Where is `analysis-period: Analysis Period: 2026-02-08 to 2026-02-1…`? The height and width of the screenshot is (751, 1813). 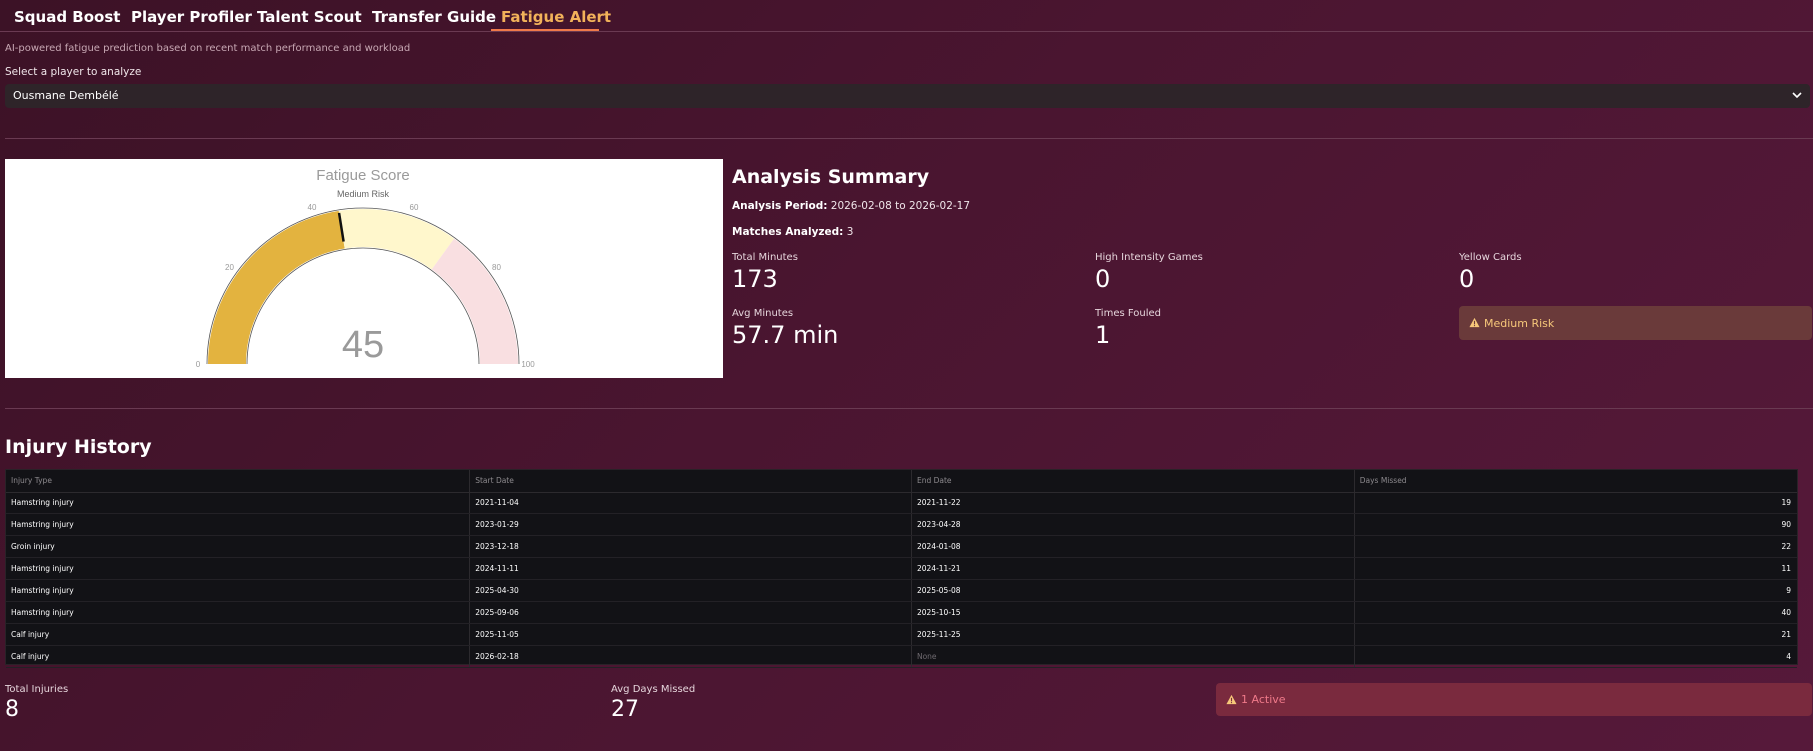
analysis-period: Analysis Period: 2026-02-08 to 2026-02-1… is located at coordinates (851, 206).